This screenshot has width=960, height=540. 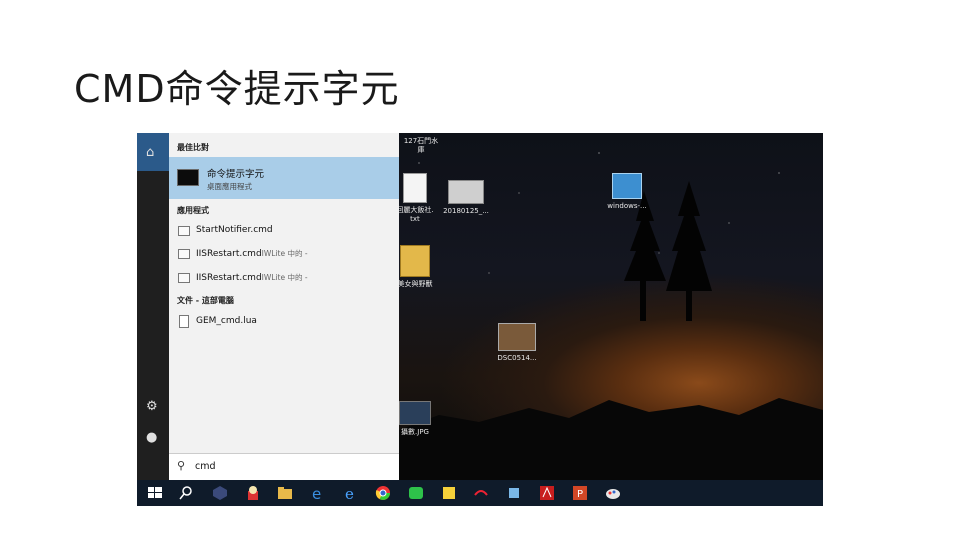 What do you see at coordinates (153, 306) in the screenshot?
I see `start-menu-left-bar: ⌂ ⚙ ●` at bounding box center [153, 306].